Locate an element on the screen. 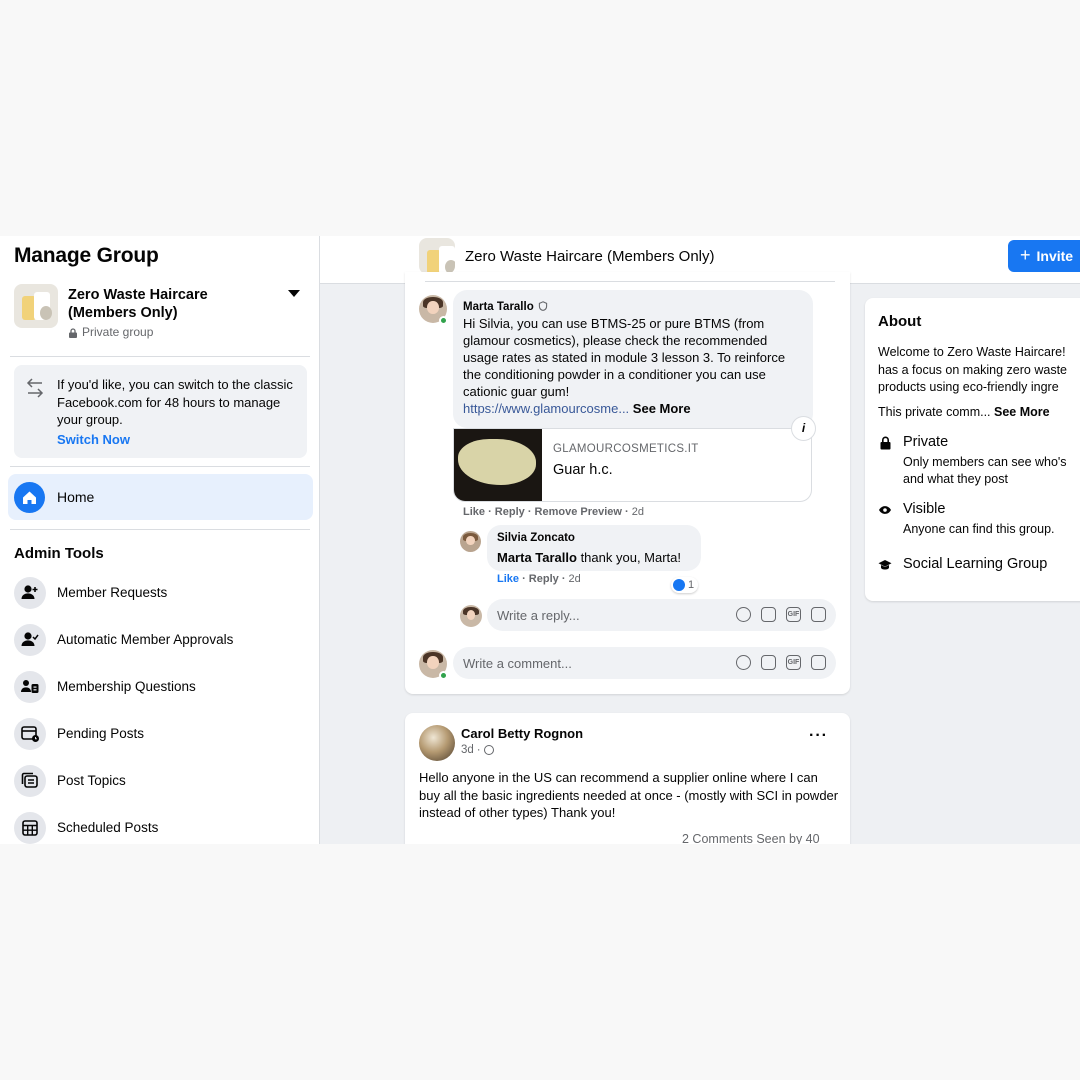 The width and height of the screenshot is (1080, 1080). sidebar-item-pending-posts: Pending Posts is located at coordinates (162, 735).